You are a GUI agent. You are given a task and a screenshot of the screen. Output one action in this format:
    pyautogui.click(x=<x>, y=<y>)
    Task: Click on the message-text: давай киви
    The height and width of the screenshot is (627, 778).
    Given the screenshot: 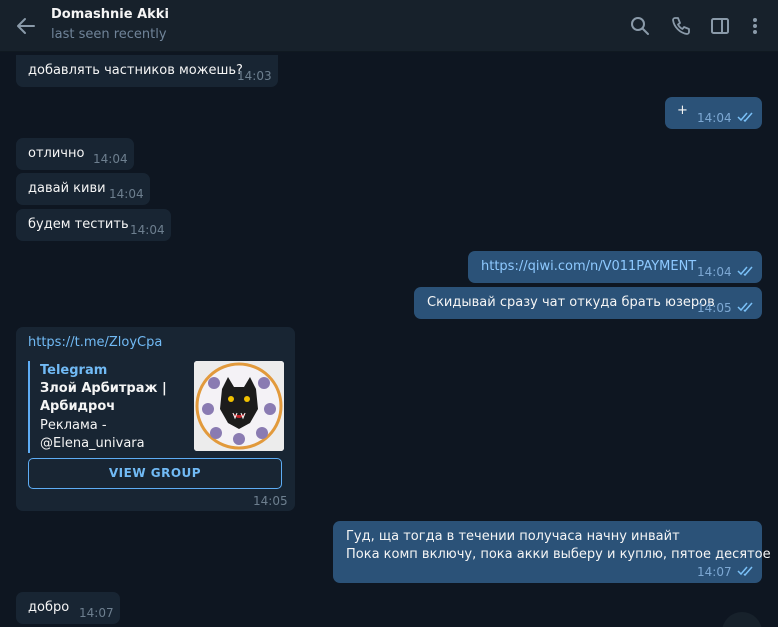 What is the action you would take?
    pyautogui.click(x=67, y=188)
    